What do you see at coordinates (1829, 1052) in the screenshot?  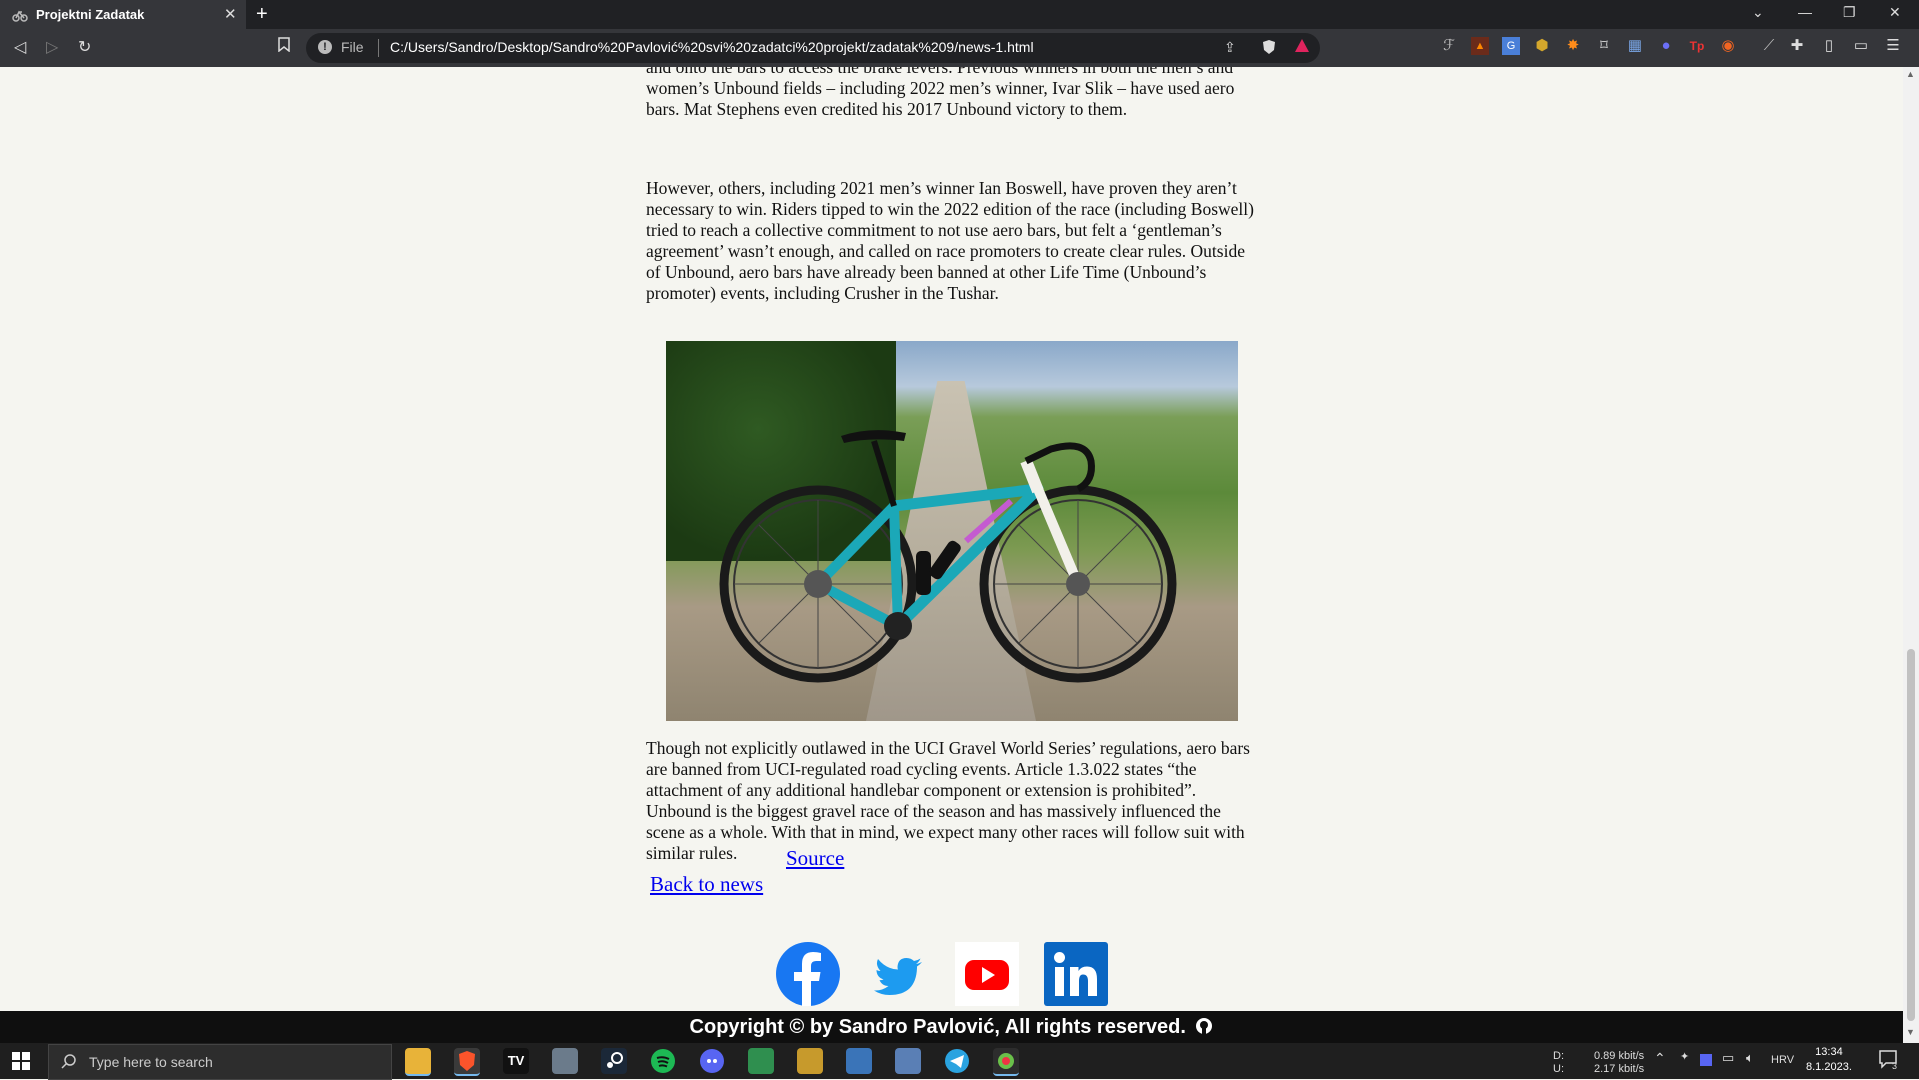 I see `clock-time: 13:34` at bounding box center [1829, 1052].